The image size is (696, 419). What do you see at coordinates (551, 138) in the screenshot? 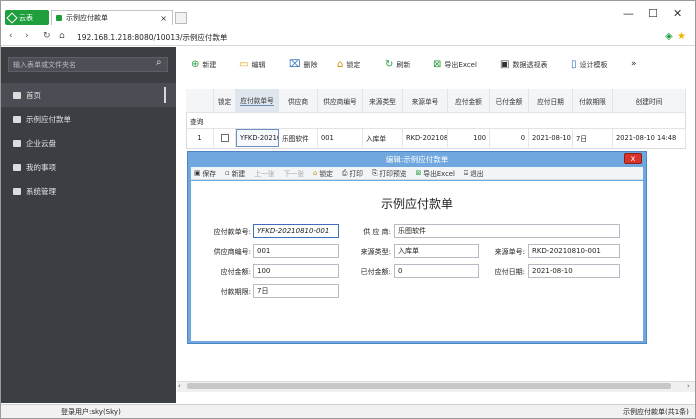
I see `cell-due-date: 2021-08-10` at bounding box center [551, 138].